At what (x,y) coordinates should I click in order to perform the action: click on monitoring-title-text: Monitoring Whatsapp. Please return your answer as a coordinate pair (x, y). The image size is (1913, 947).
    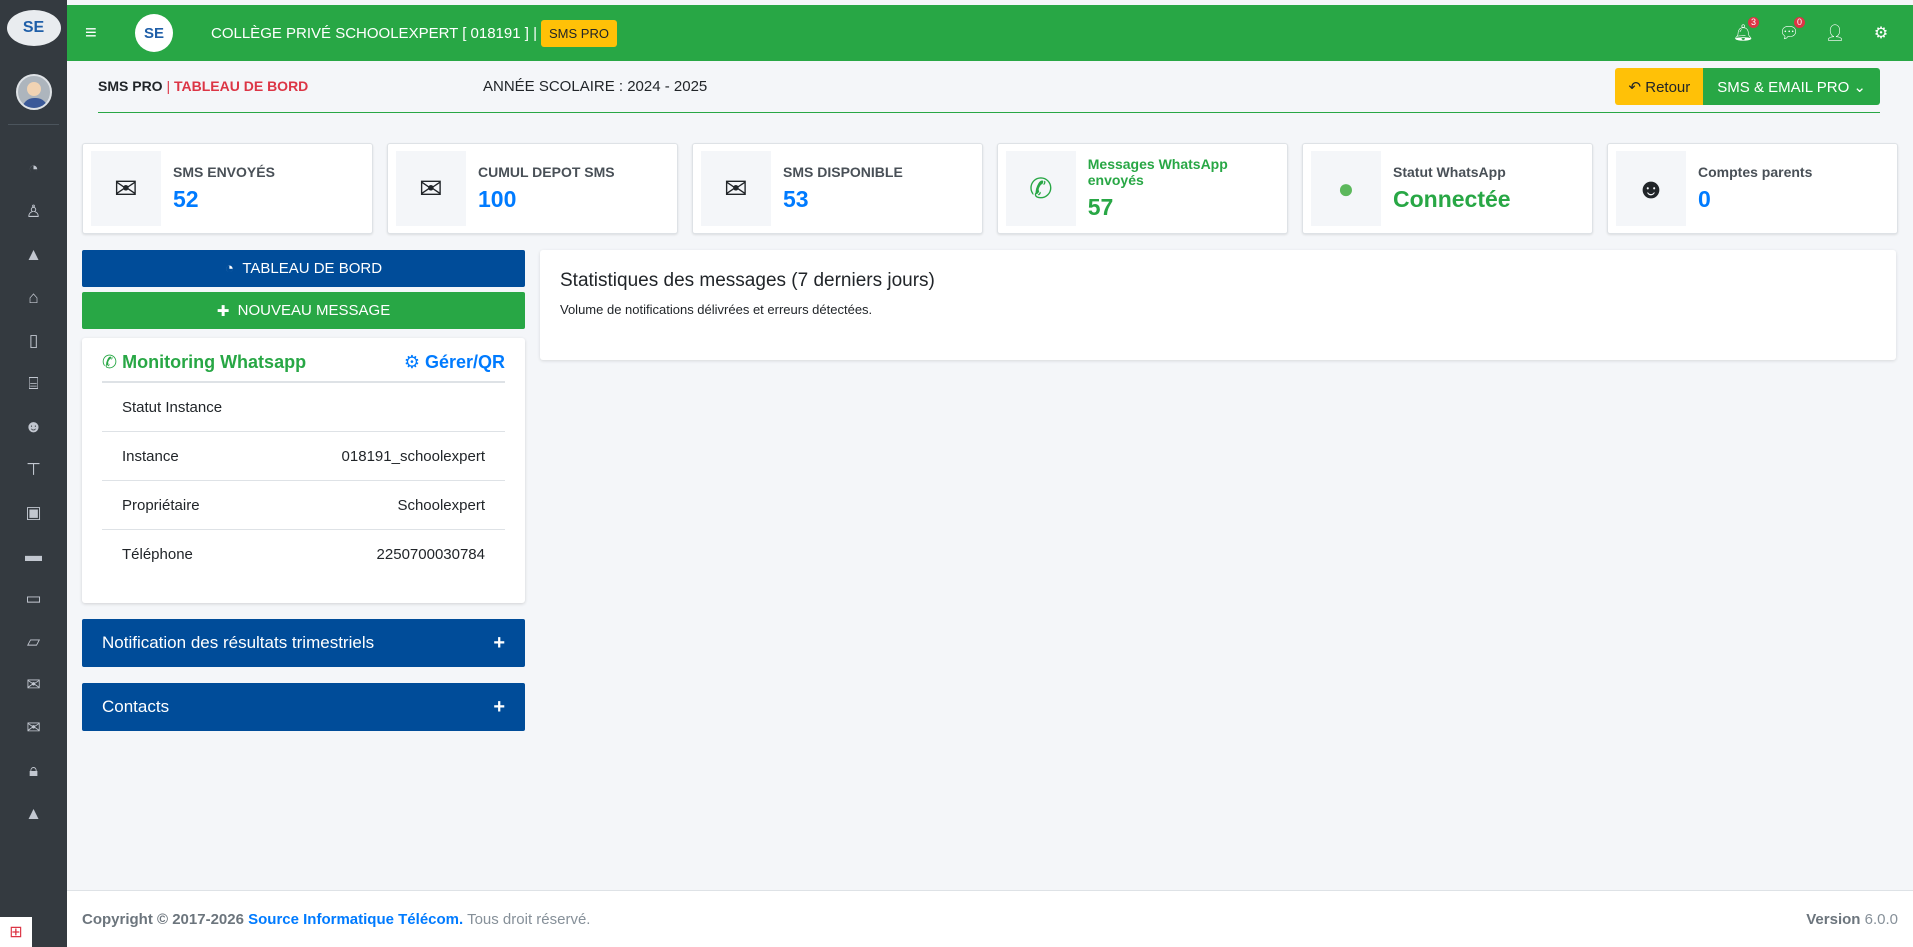
    Looking at the image, I should click on (214, 362).